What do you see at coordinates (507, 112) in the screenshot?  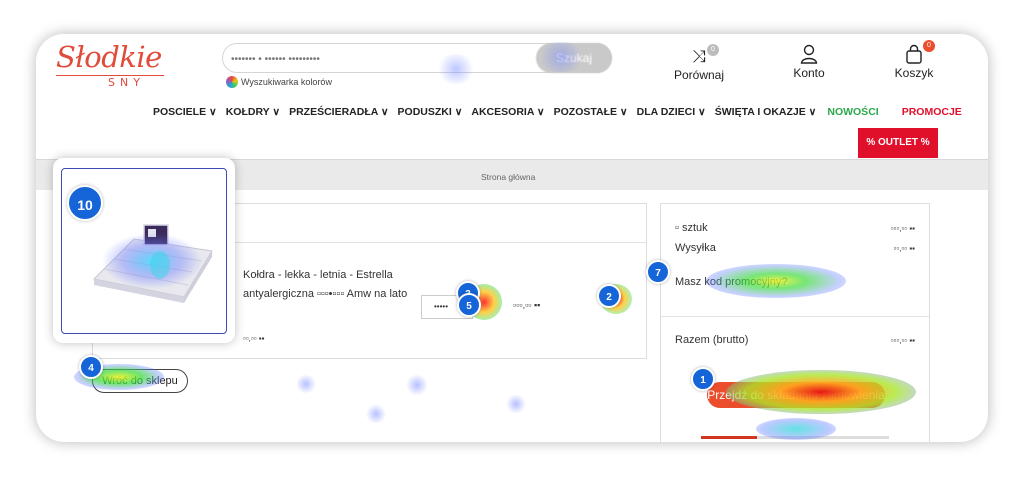 I see `nav-item-akcesoria: AKCESORIA ∨` at bounding box center [507, 112].